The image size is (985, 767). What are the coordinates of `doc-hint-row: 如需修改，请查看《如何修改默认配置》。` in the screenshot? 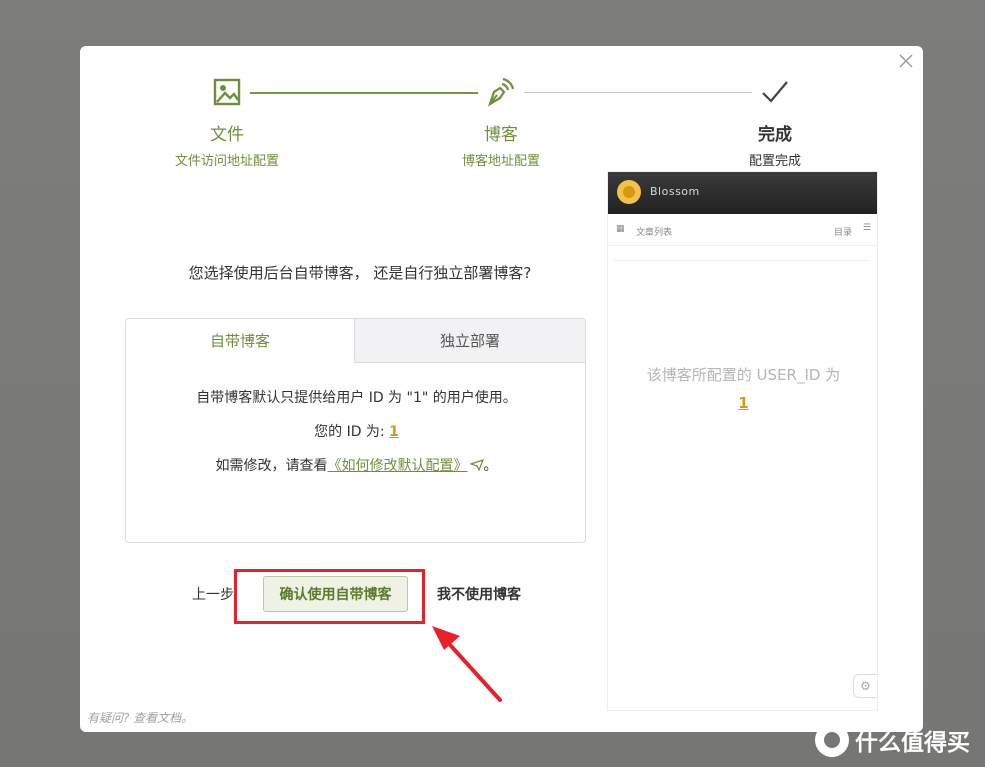 It's located at (355, 465).